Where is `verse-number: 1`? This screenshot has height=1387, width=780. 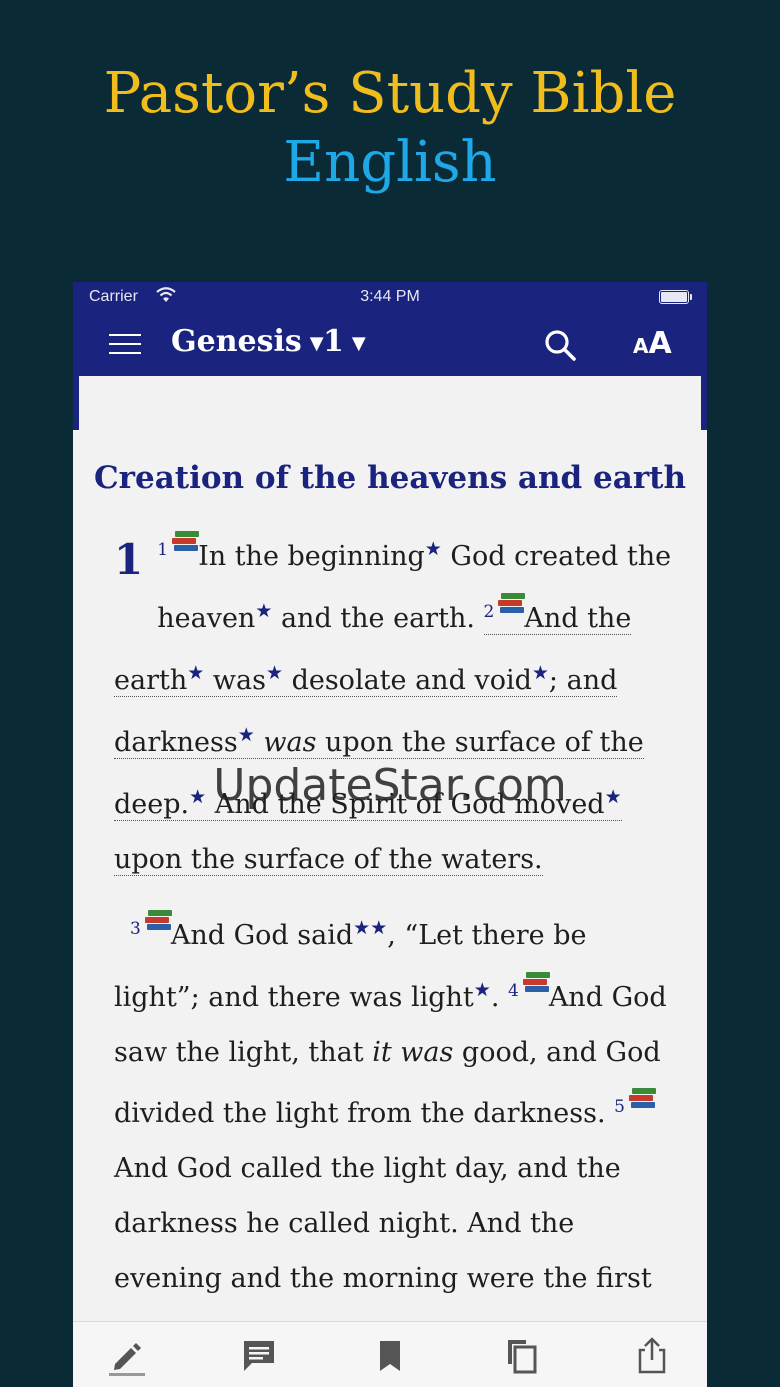
verse-number: 1 is located at coordinates (162, 550).